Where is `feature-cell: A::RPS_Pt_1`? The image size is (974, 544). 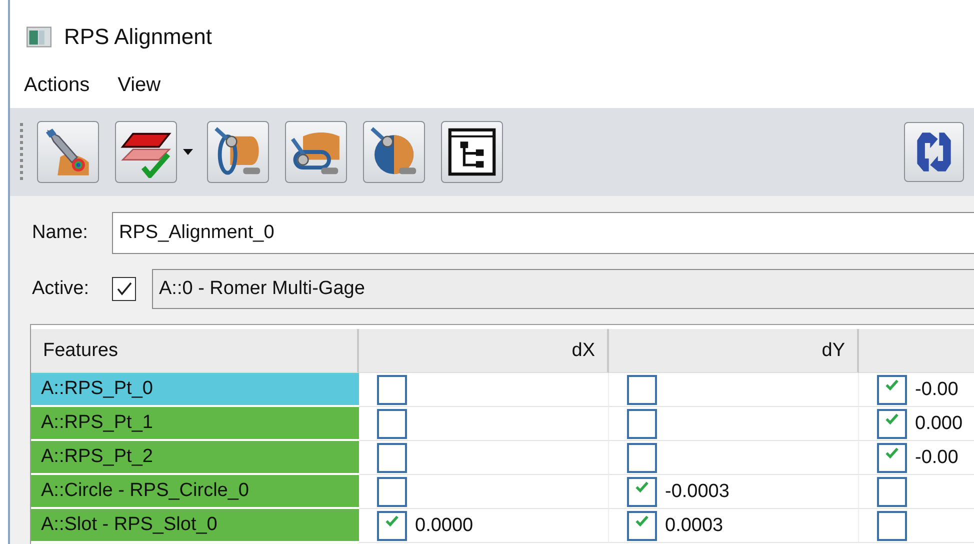
feature-cell: A::RPS_Pt_1 is located at coordinates (195, 424).